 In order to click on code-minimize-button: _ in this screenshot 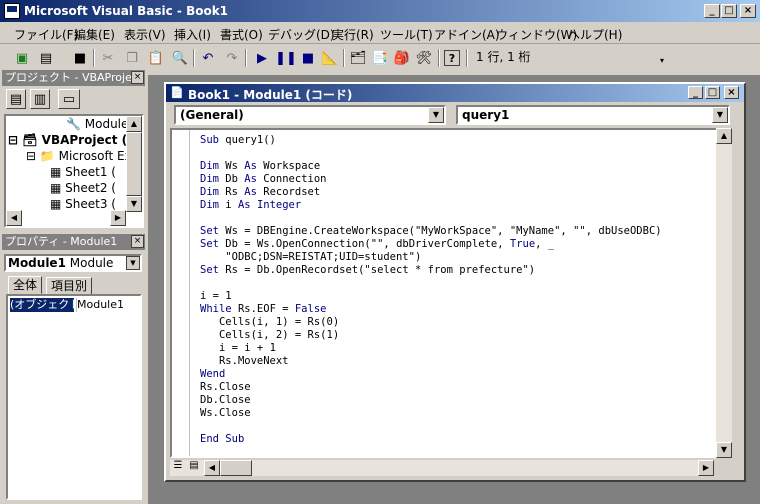, I will do `click(695, 92)`.